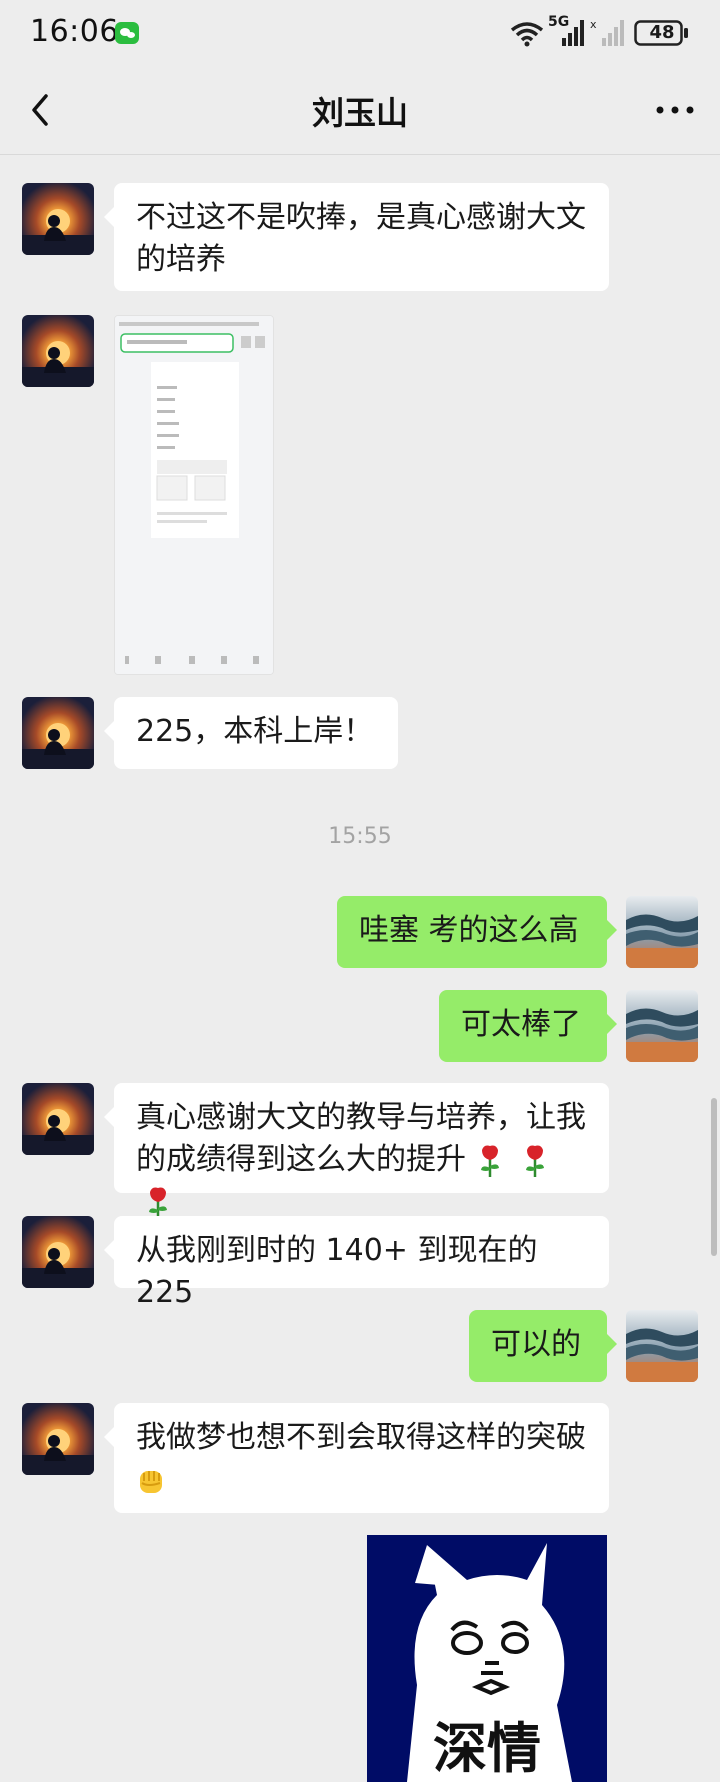  Describe the element at coordinates (675, 110) in the screenshot. I see `more-dots-icon` at that location.